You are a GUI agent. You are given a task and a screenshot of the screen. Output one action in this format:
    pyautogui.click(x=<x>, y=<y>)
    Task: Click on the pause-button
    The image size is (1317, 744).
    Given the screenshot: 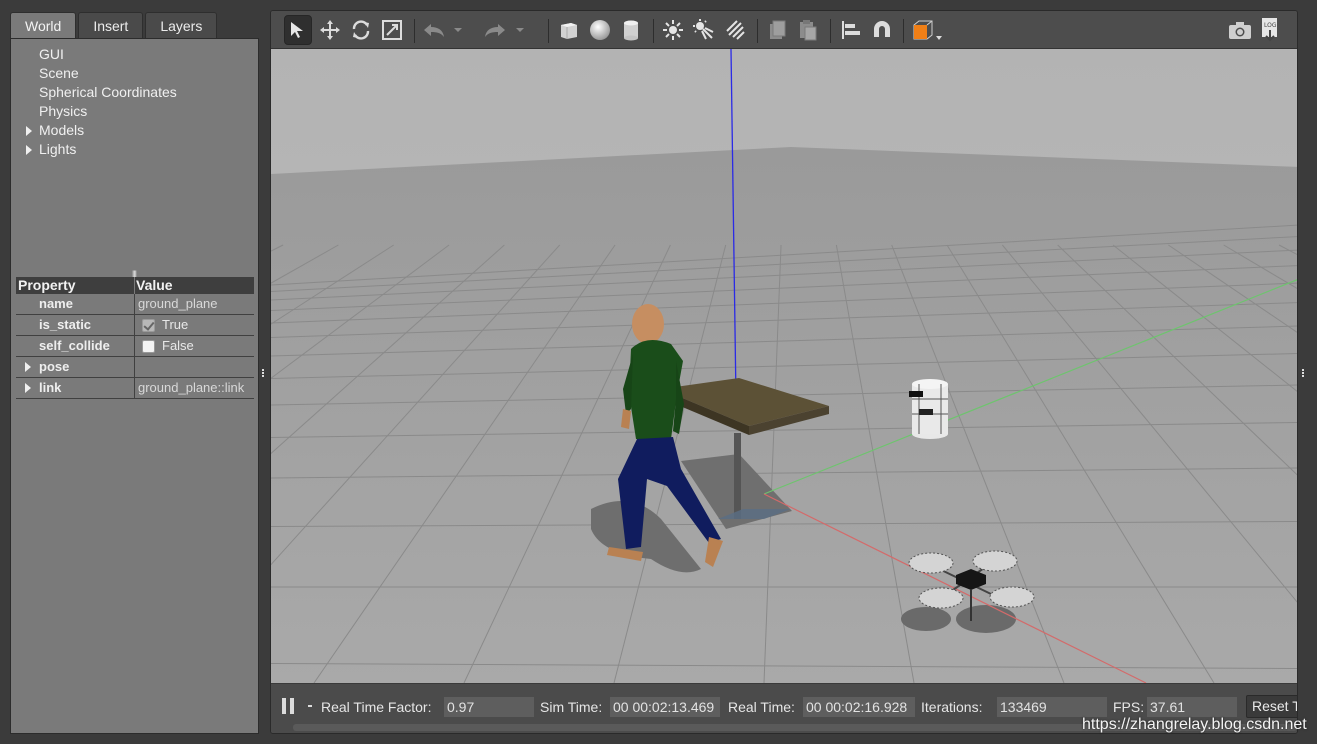 What is the action you would take?
    pyautogui.click(x=289, y=706)
    